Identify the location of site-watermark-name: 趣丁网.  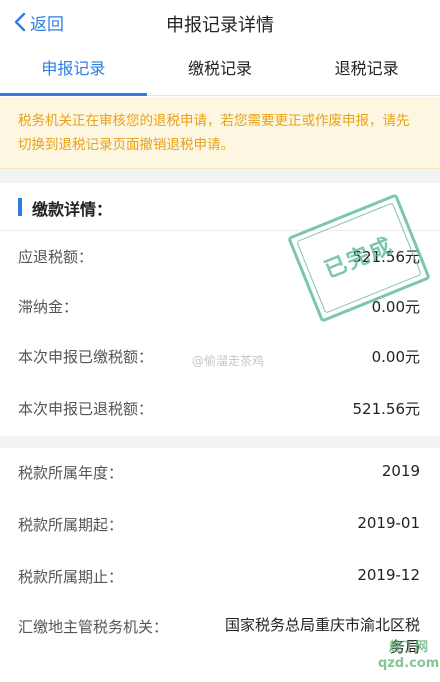
(409, 647).